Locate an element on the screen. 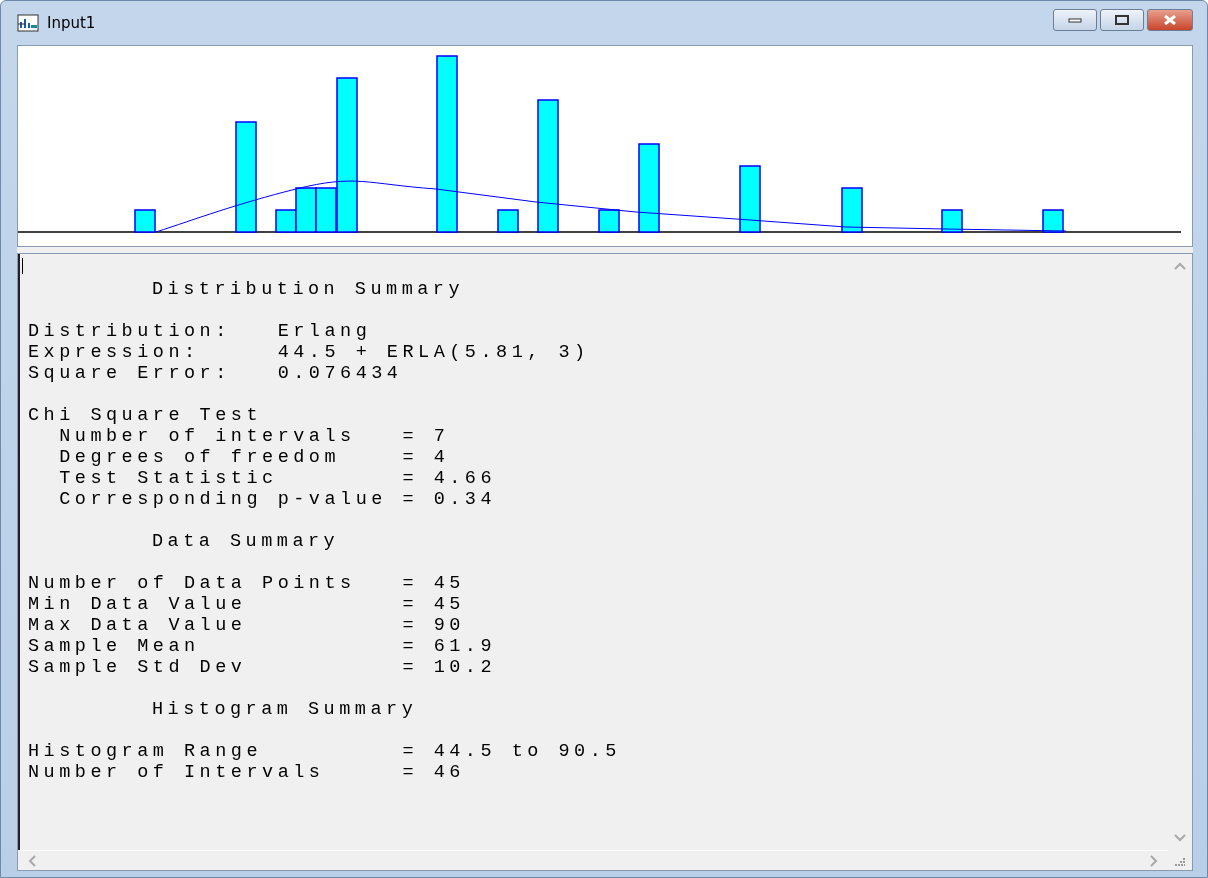 The width and height of the screenshot is (1208, 878). report-line: Number of Data Points = 45 is located at coordinates (247, 583).